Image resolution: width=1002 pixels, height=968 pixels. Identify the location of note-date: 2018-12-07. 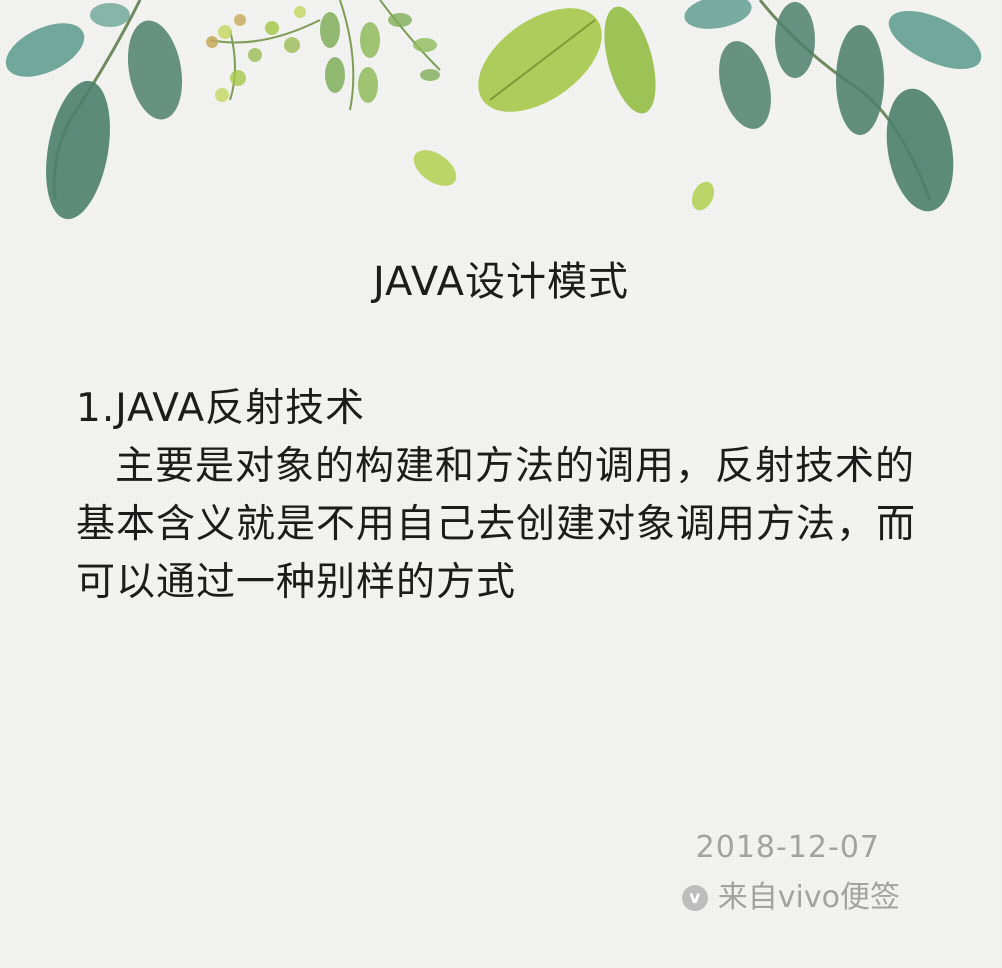
(787, 847).